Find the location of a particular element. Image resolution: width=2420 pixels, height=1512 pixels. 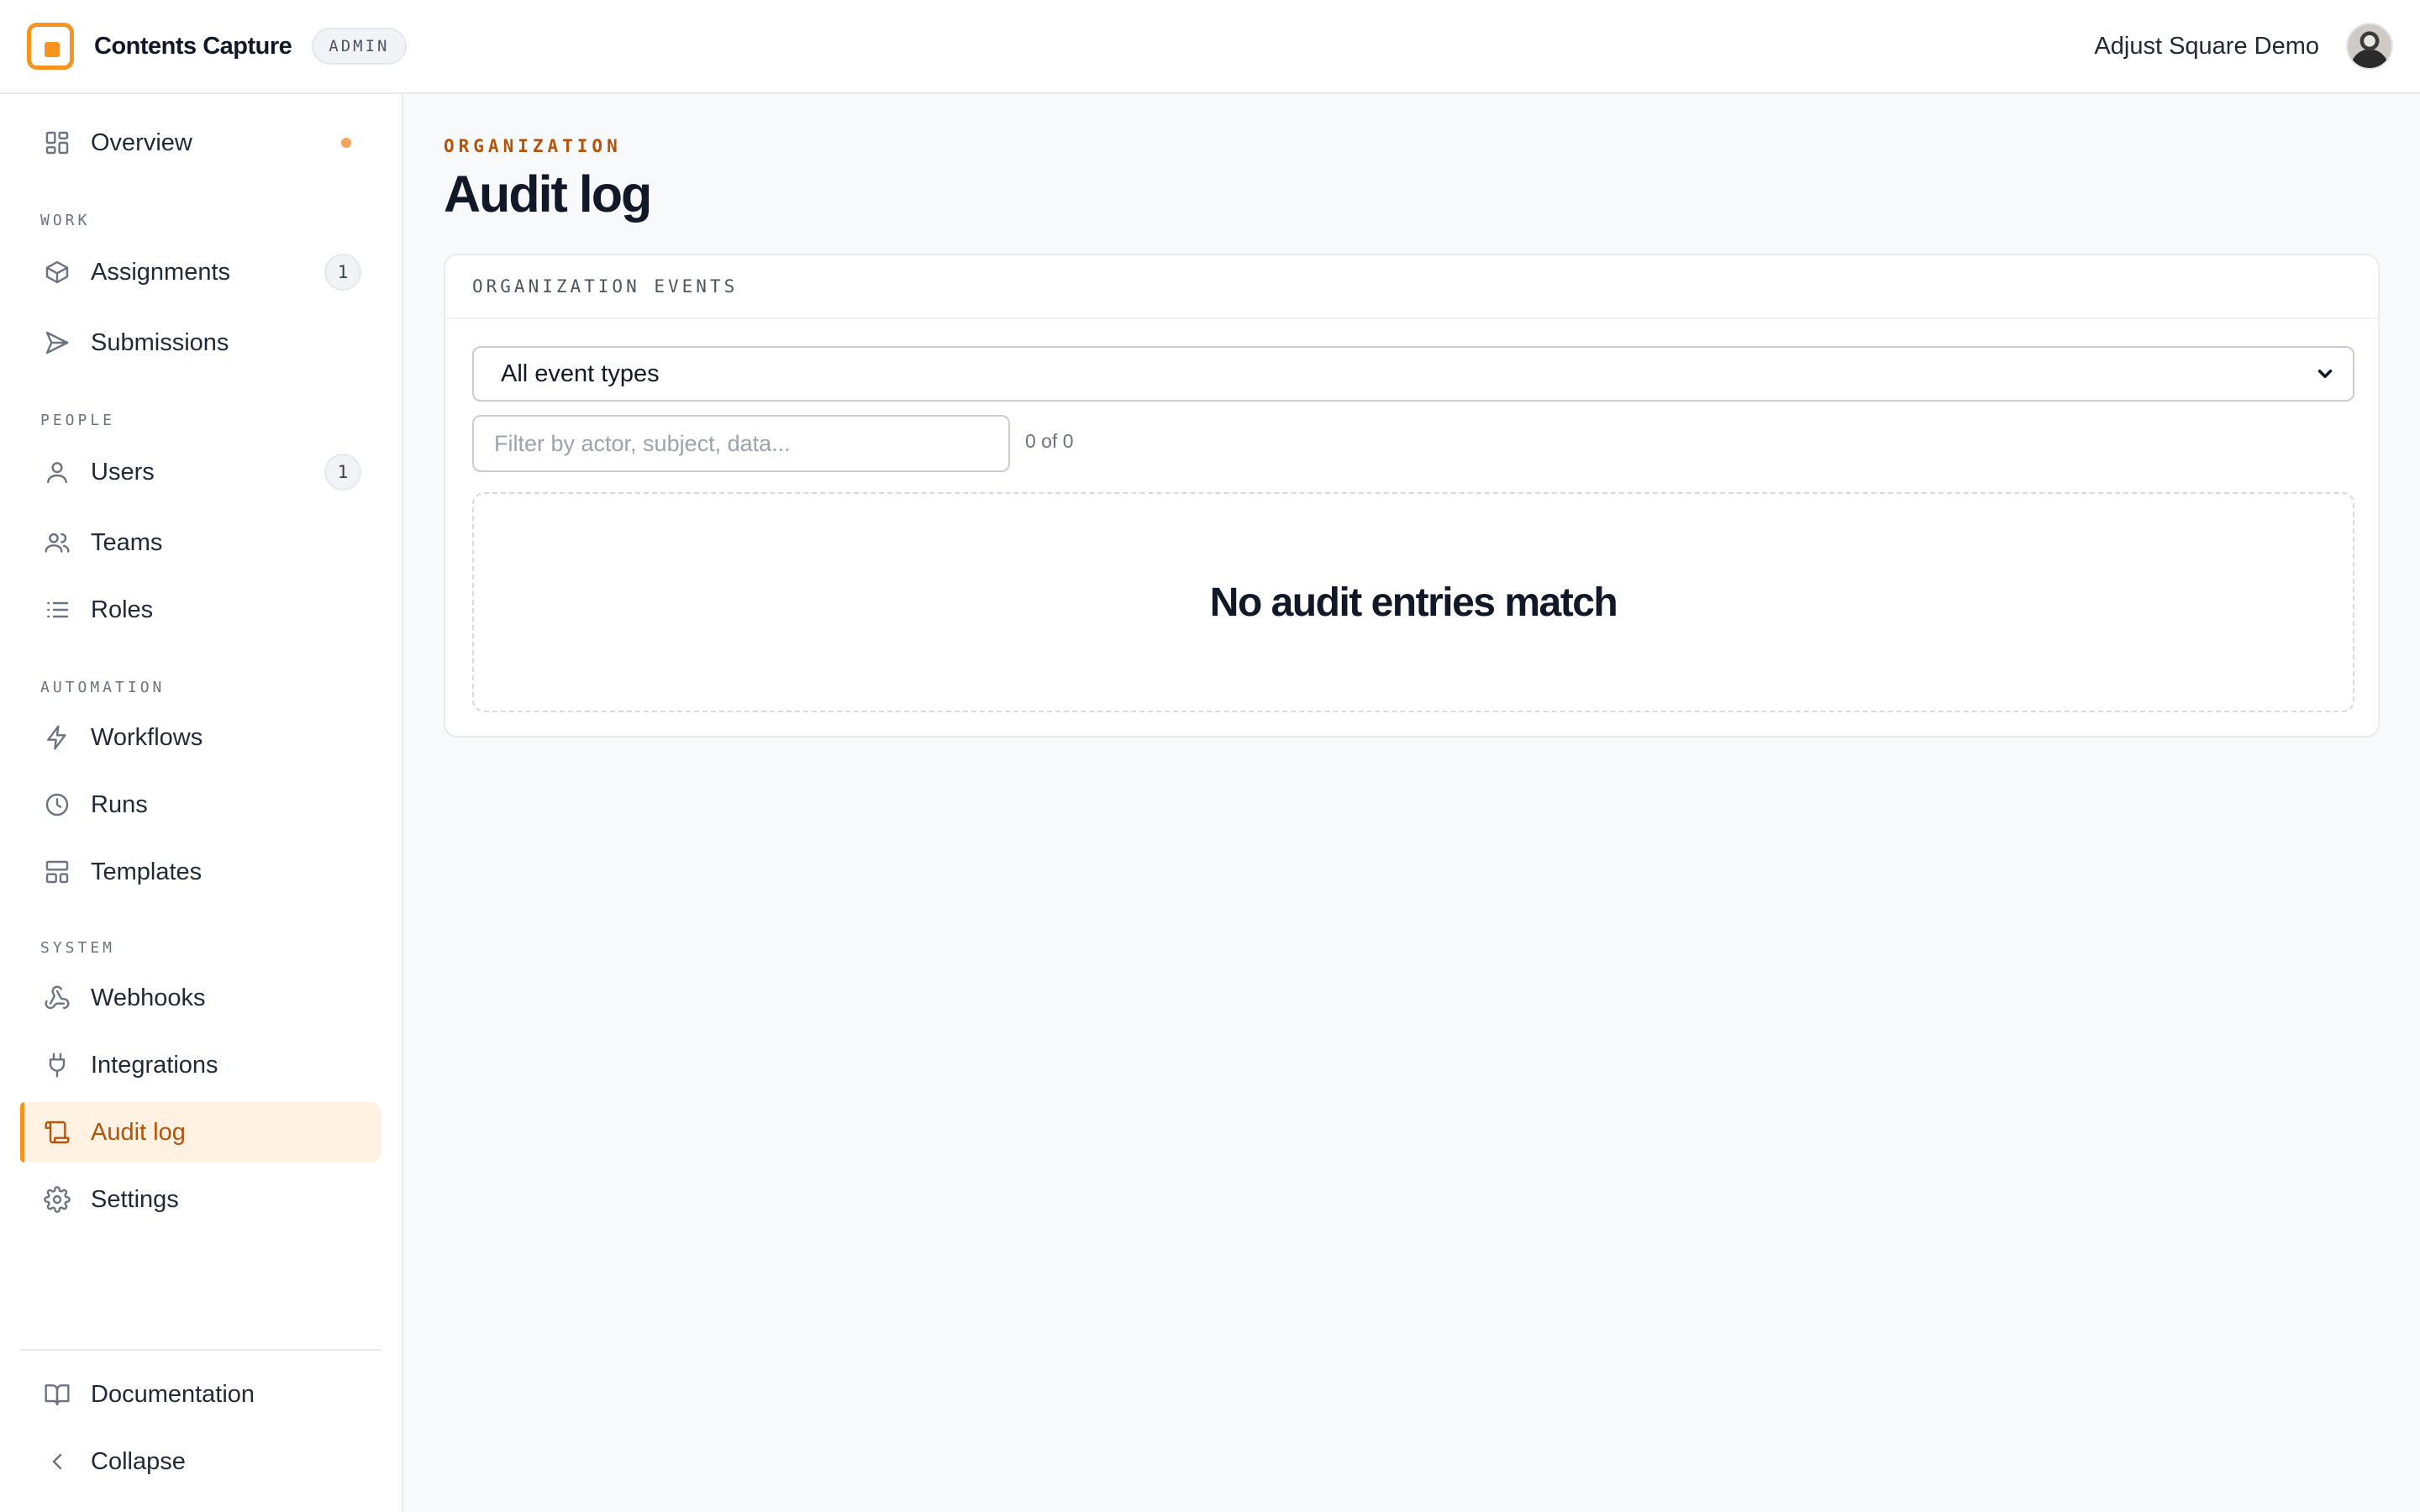

sidebar-item-settings: Settings is located at coordinates (200, 1199).